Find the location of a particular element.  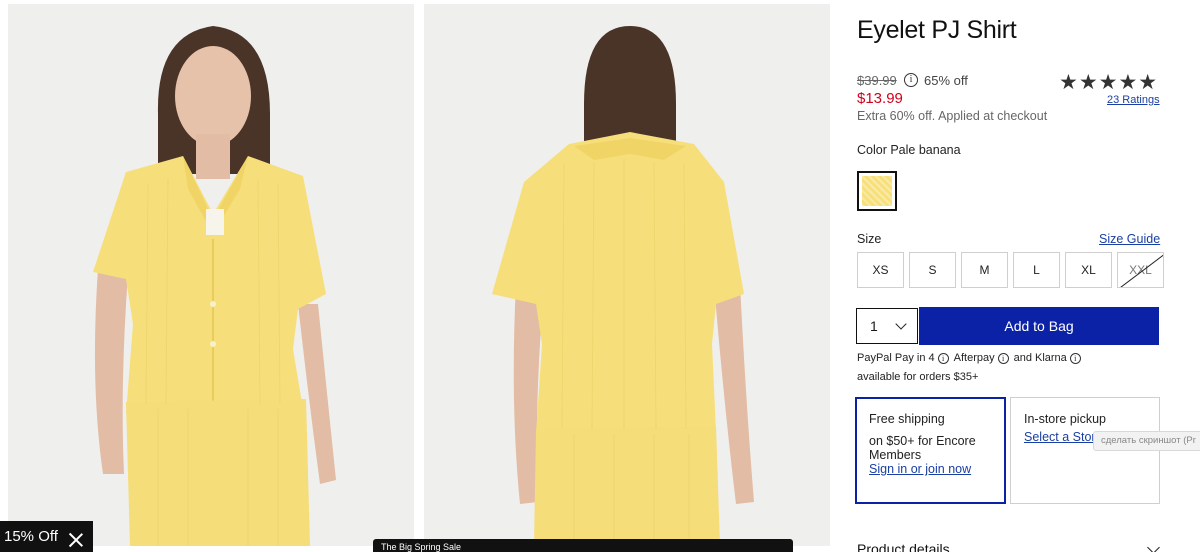

close-icon is located at coordinates (76, 540).